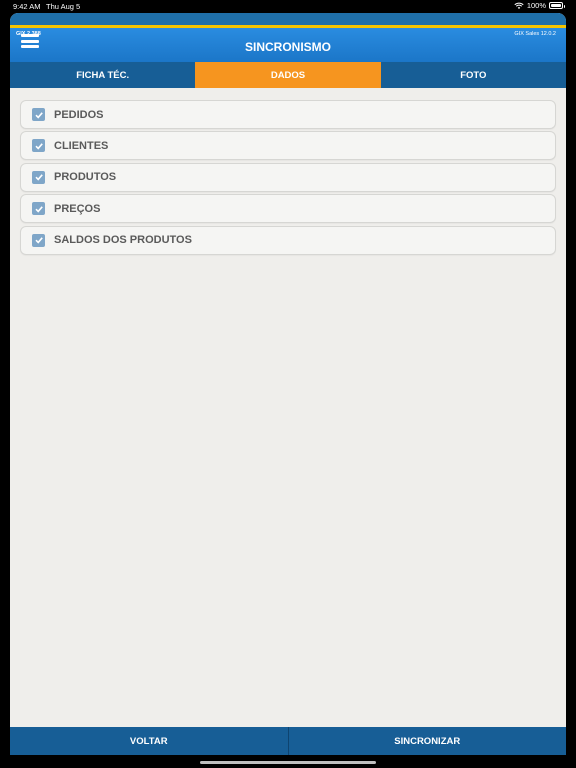 The image size is (576, 768). Describe the element at coordinates (123, 240) in the screenshot. I see `item-label: SALDOS DOS PRODUTOS` at that location.